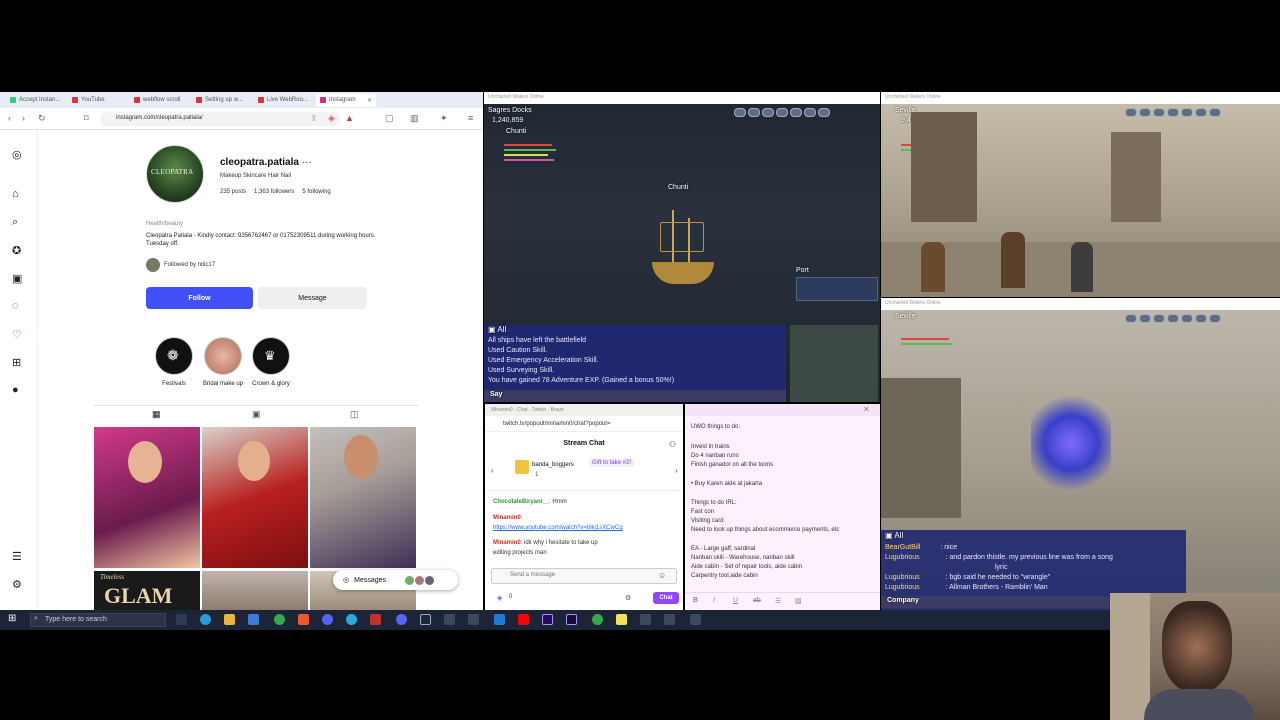 The image size is (1280, 720). Describe the element at coordinates (256, 414) in the screenshot. I see `reels-tab-icon: ▣` at that location.